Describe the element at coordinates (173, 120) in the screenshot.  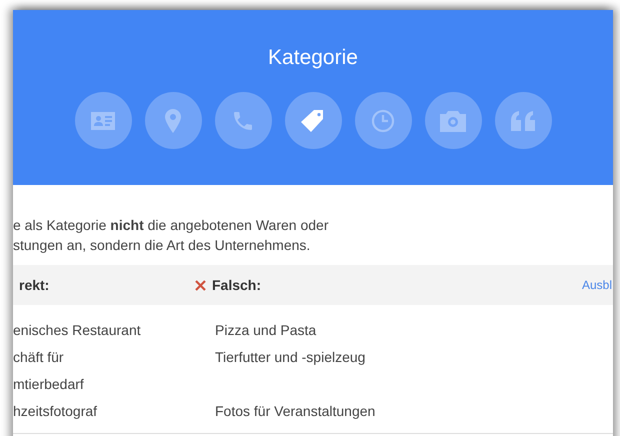
I see `location-pin-icon` at that location.